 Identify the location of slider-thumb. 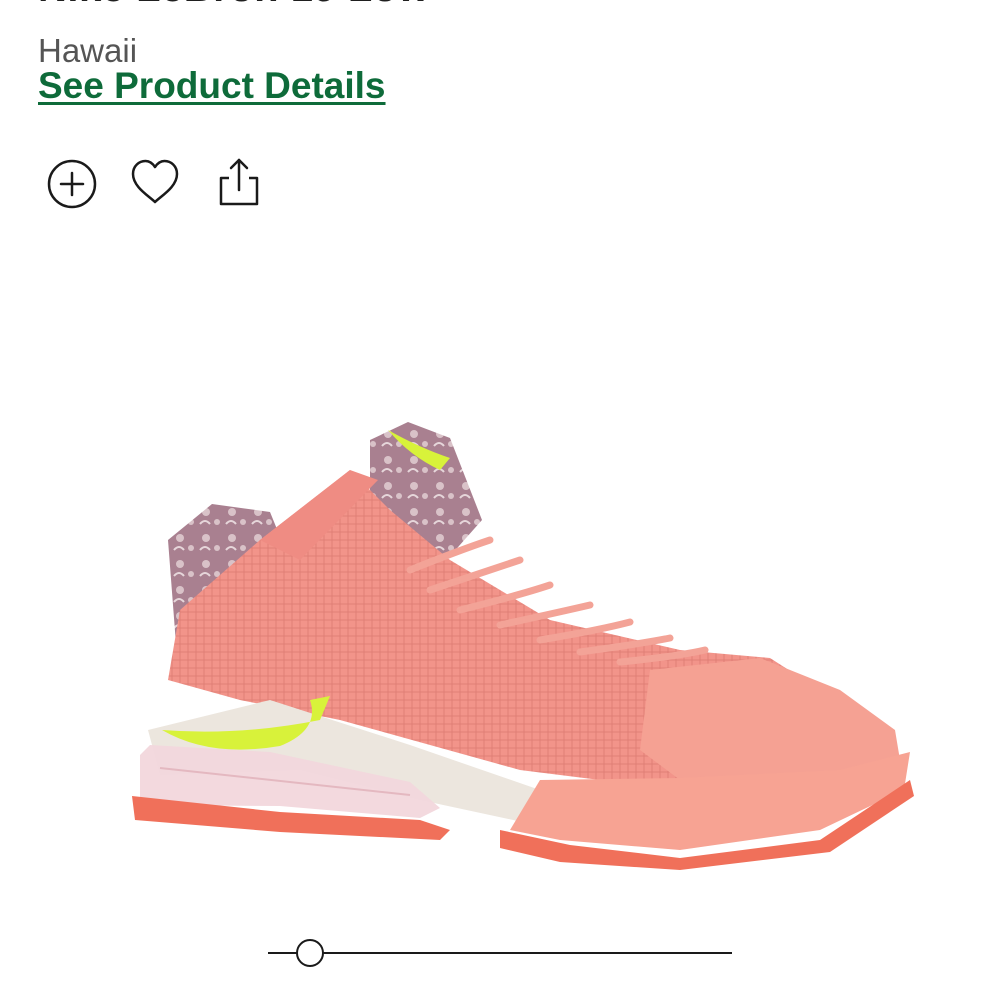
(309, 953).